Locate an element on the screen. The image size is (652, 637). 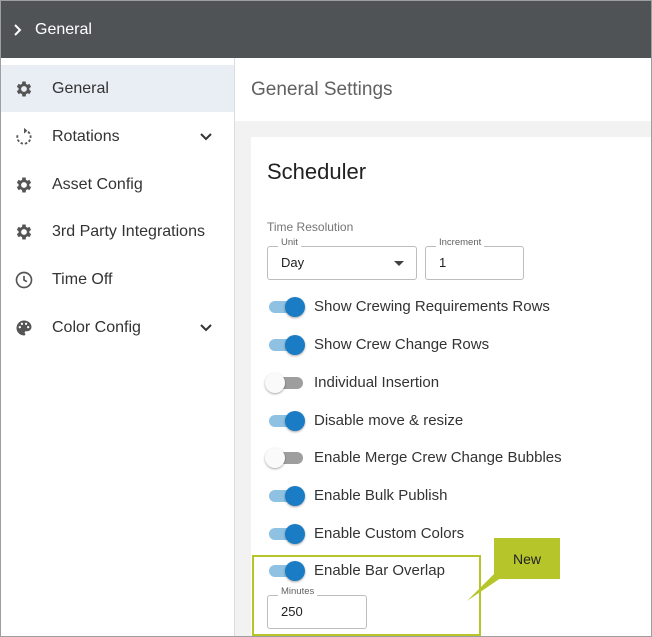
sidebar-item-label: Asset Config is located at coordinates (97, 184).